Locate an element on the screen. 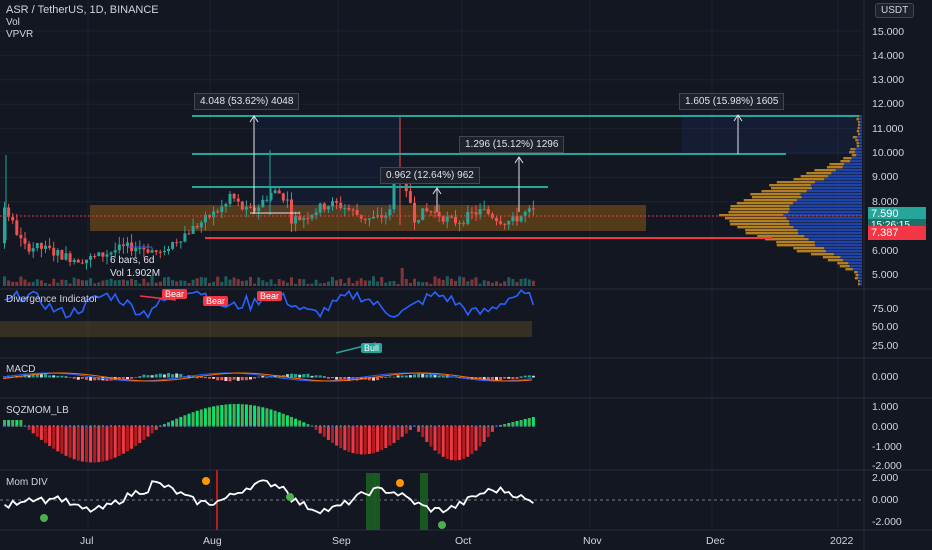 Image resolution: width=932 pixels, height=550 pixels. price-axis-label: 5.000 is located at coordinates (885, 275).